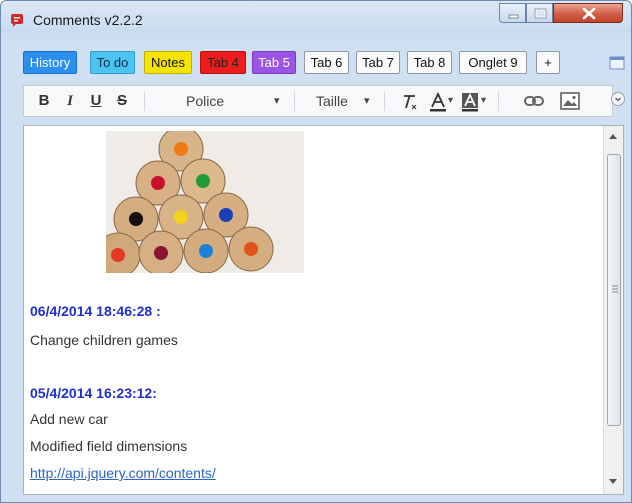 Image resolution: width=632 pixels, height=503 pixels. I want to click on tab-onglet-9: Onglet 9, so click(493, 62).